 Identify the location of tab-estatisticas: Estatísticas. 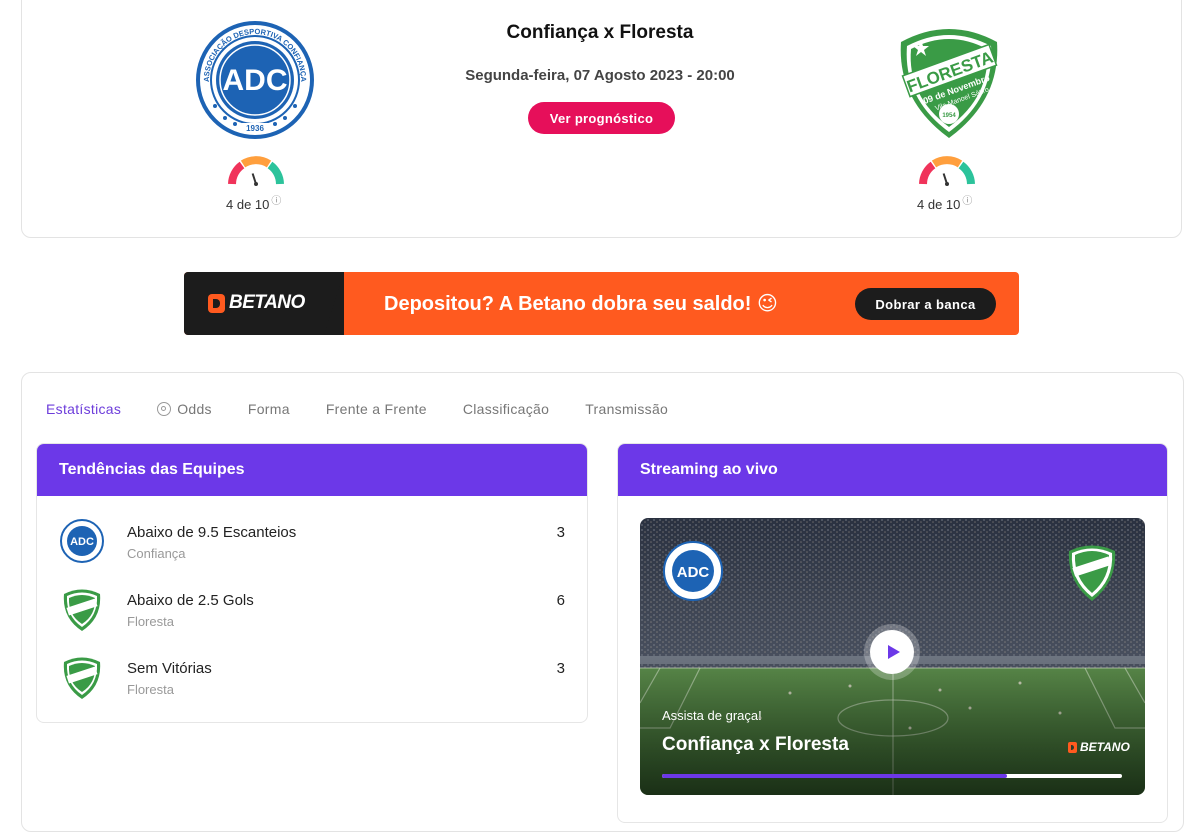
(83, 409).